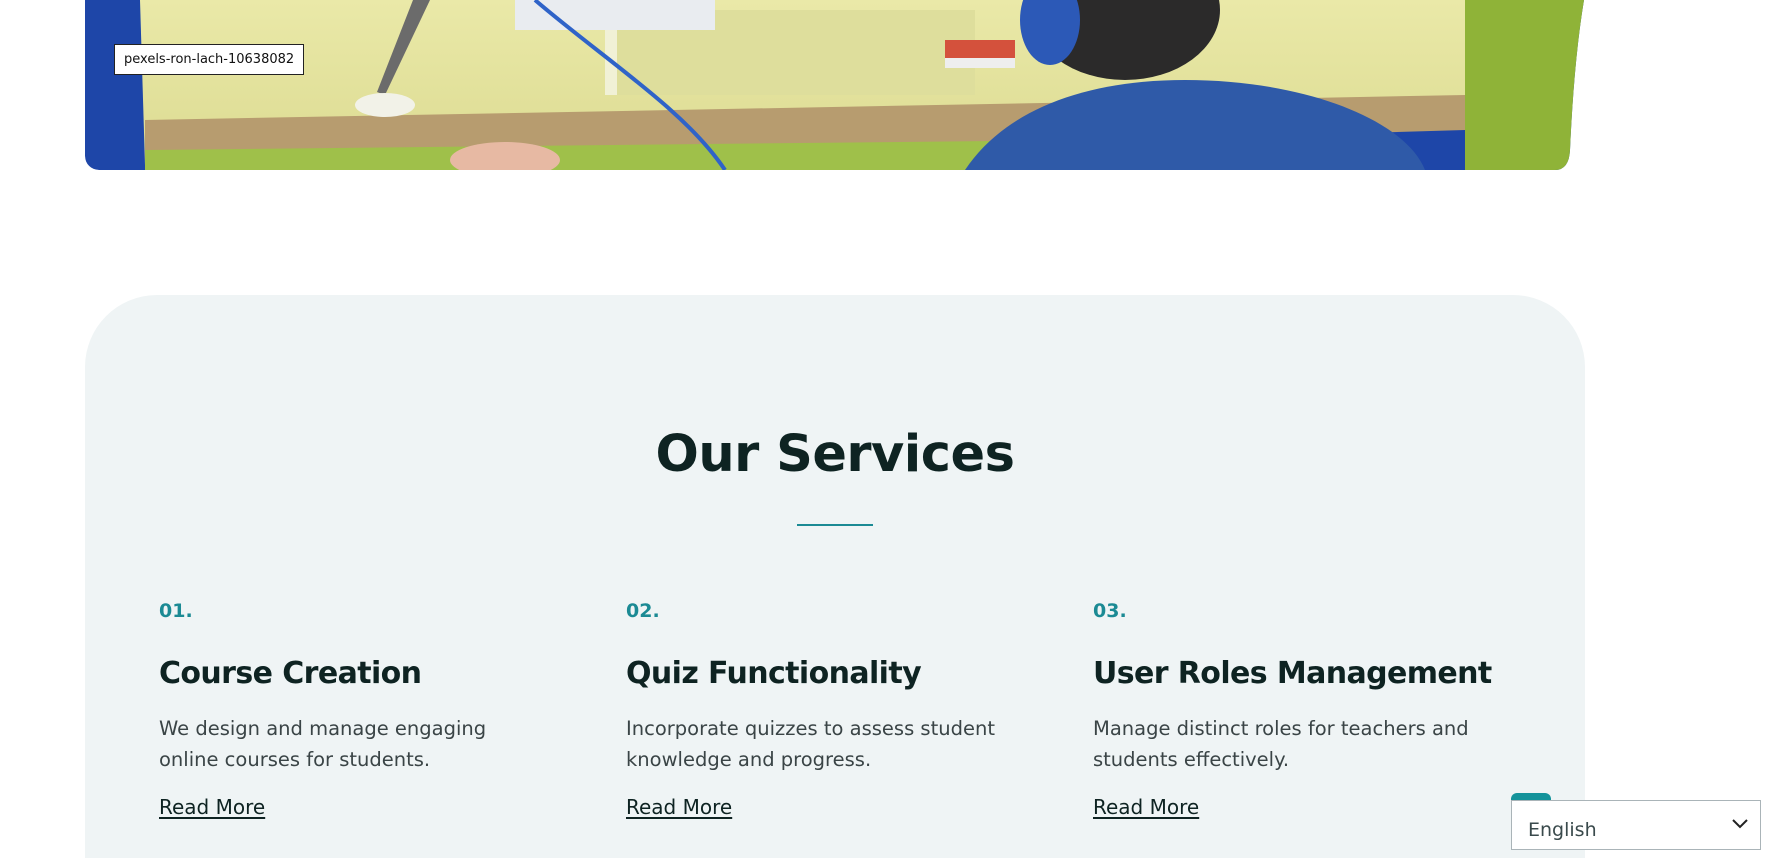  Describe the element at coordinates (209, 59) in the screenshot. I see `image-caption-tooltip: pexels-ron-lach-10638082` at that location.